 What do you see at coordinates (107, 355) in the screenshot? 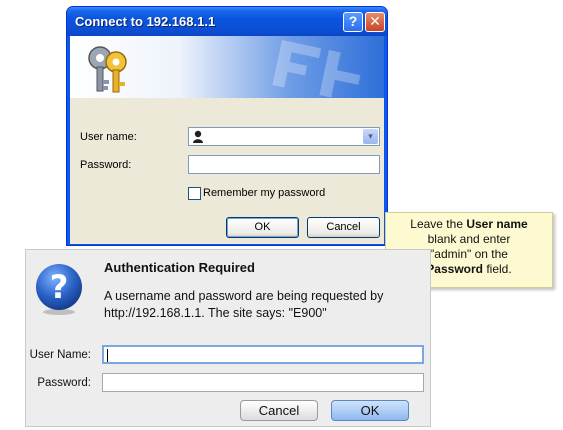
I see `text-caret` at bounding box center [107, 355].